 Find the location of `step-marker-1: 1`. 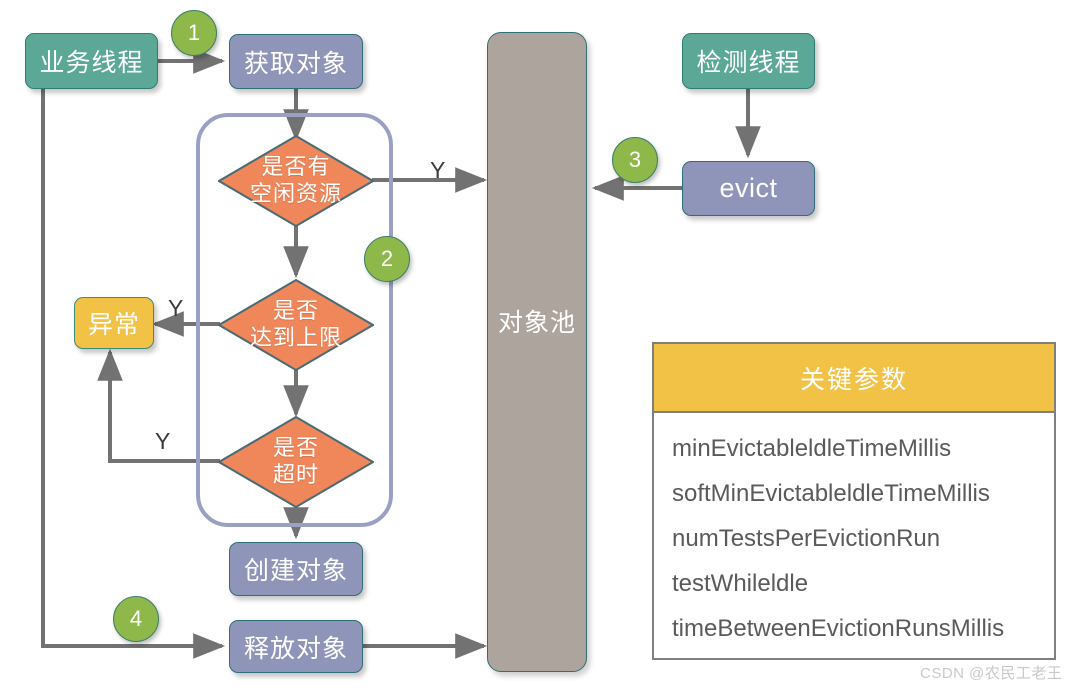

step-marker-1: 1 is located at coordinates (194, 33).